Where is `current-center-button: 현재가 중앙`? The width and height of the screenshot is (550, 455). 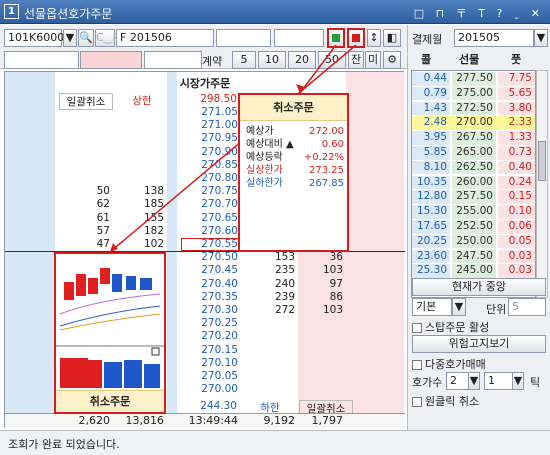
current-center-button: 현재가 중앙 is located at coordinates (479, 287).